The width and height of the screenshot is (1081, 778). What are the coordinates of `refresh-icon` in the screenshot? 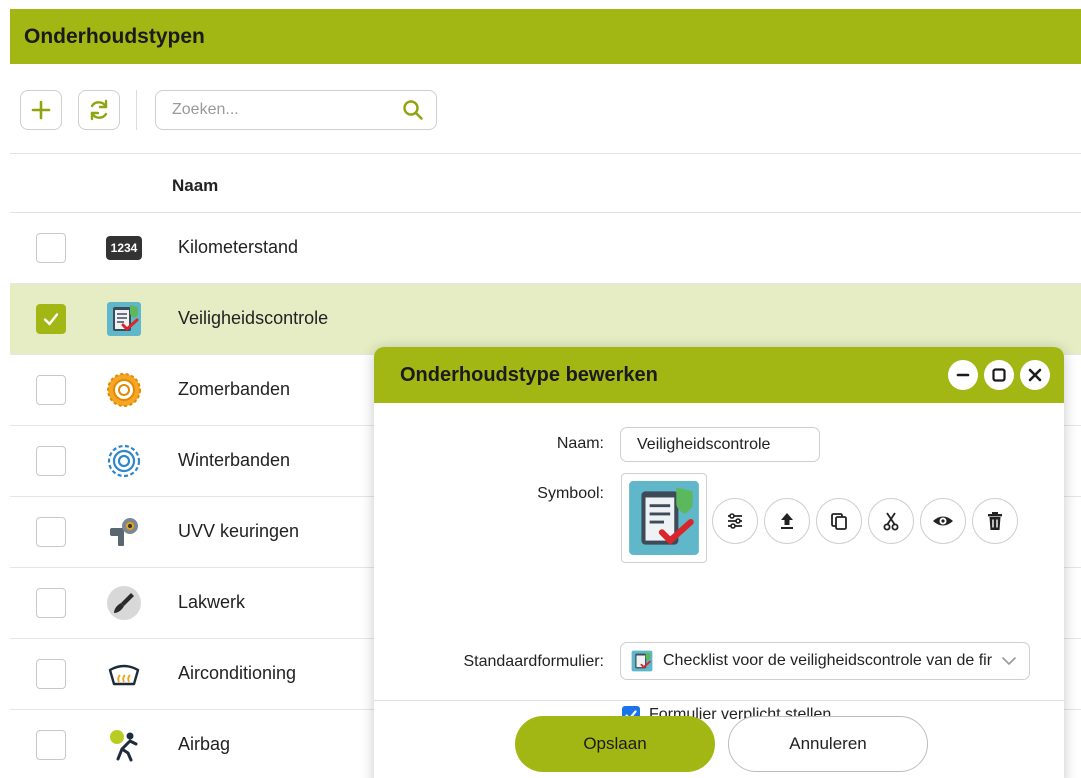 It's located at (99, 110).